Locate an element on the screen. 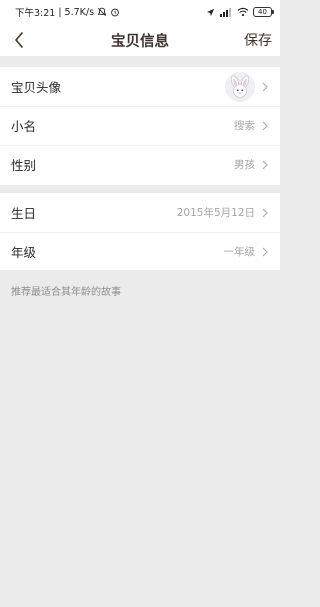 This screenshot has height=607, width=320. location-icon is located at coordinates (210, 12).